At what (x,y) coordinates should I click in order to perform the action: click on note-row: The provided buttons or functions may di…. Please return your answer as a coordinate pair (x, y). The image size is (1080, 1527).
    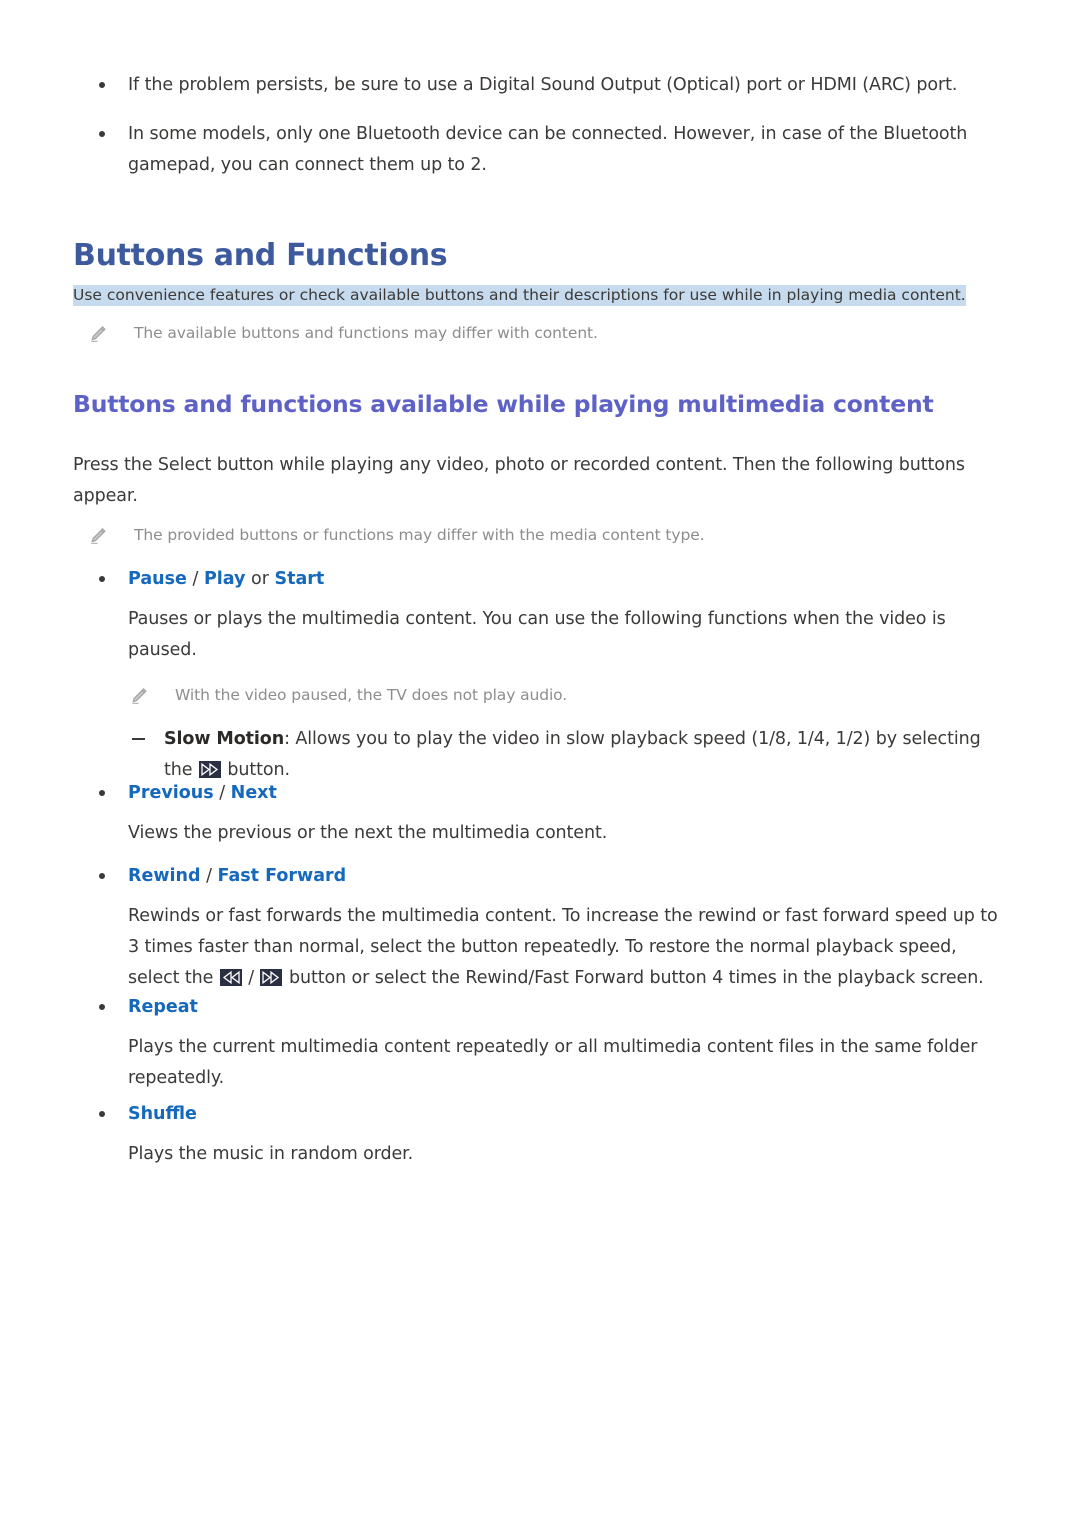
    Looking at the image, I should click on (538, 535).